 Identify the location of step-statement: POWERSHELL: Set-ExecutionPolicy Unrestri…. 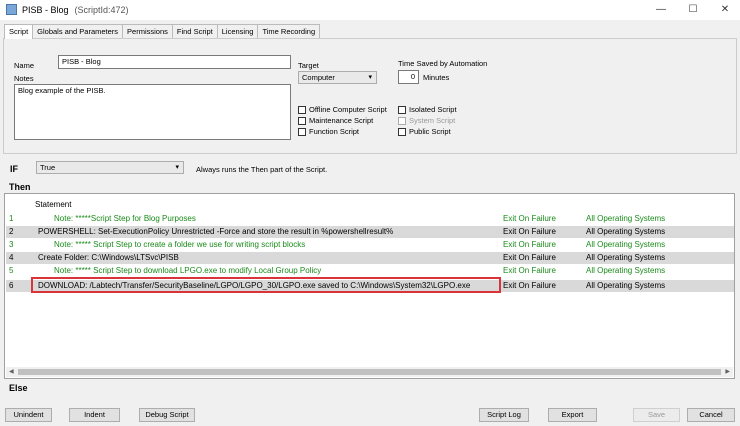
(216, 231).